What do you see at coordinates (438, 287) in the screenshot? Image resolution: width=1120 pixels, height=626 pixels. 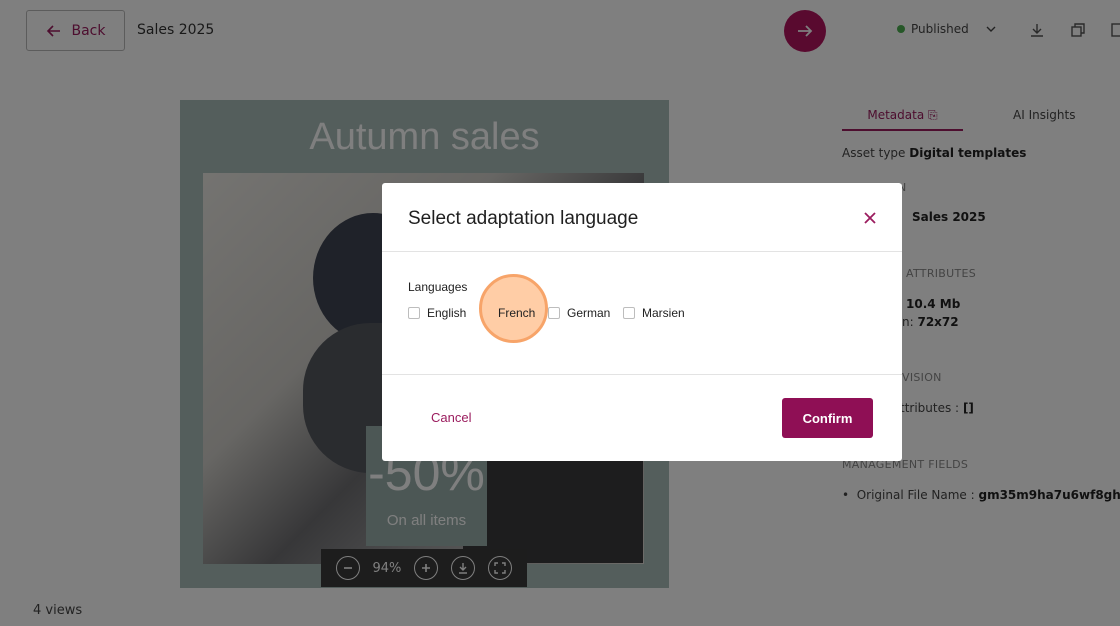 I see `languages-label: Languages` at bounding box center [438, 287].